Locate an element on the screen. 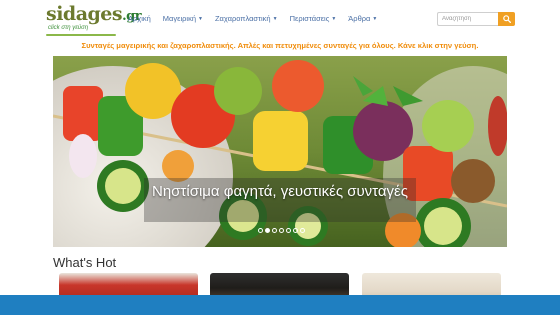 The height and width of the screenshot is (315, 560). carousel-indicator-active is located at coordinates (267, 230).